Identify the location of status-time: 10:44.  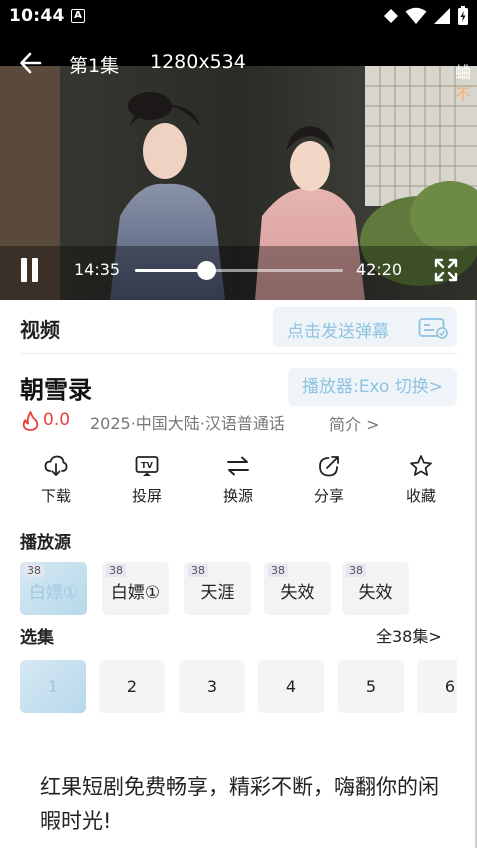
(37, 16).